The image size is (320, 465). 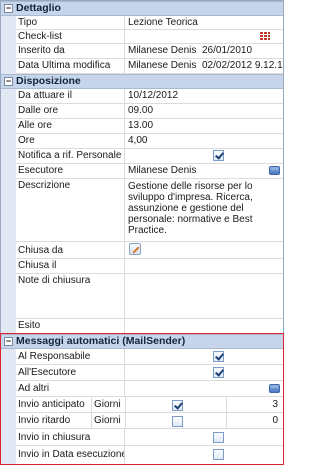 What do you see at coordinates (204, 141) in the screenshot?
I see `row-value: 4,00` at bounding box center [204, 141].